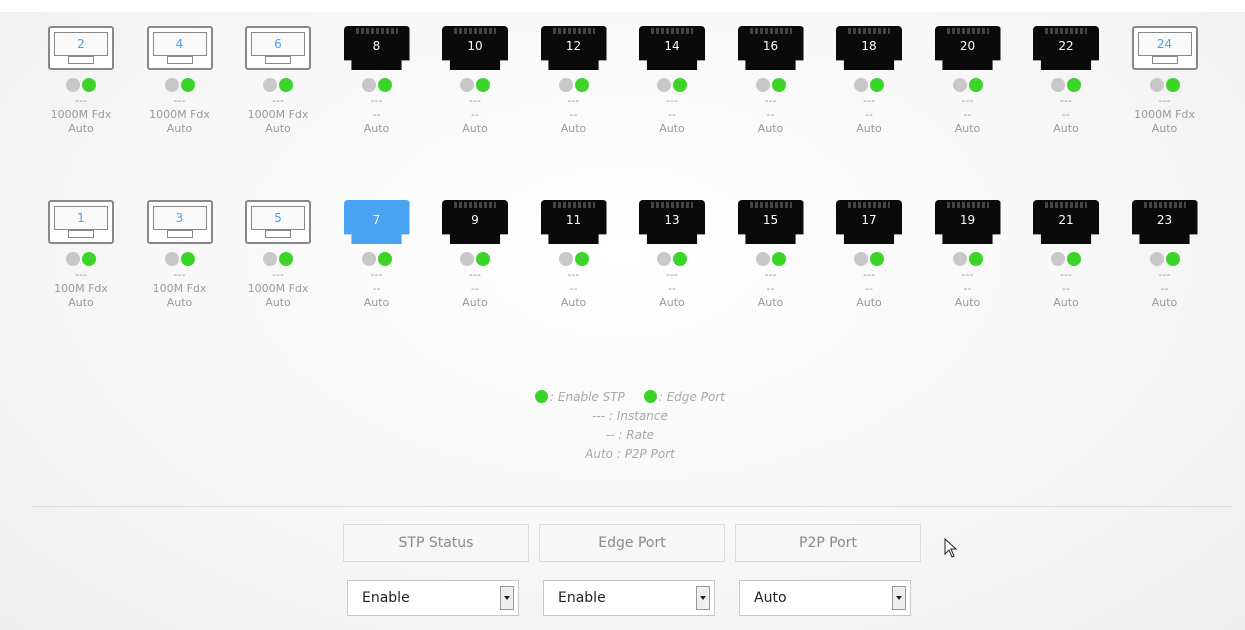  I want to click on ethernet-port-icon: 18, so click(869, 48).